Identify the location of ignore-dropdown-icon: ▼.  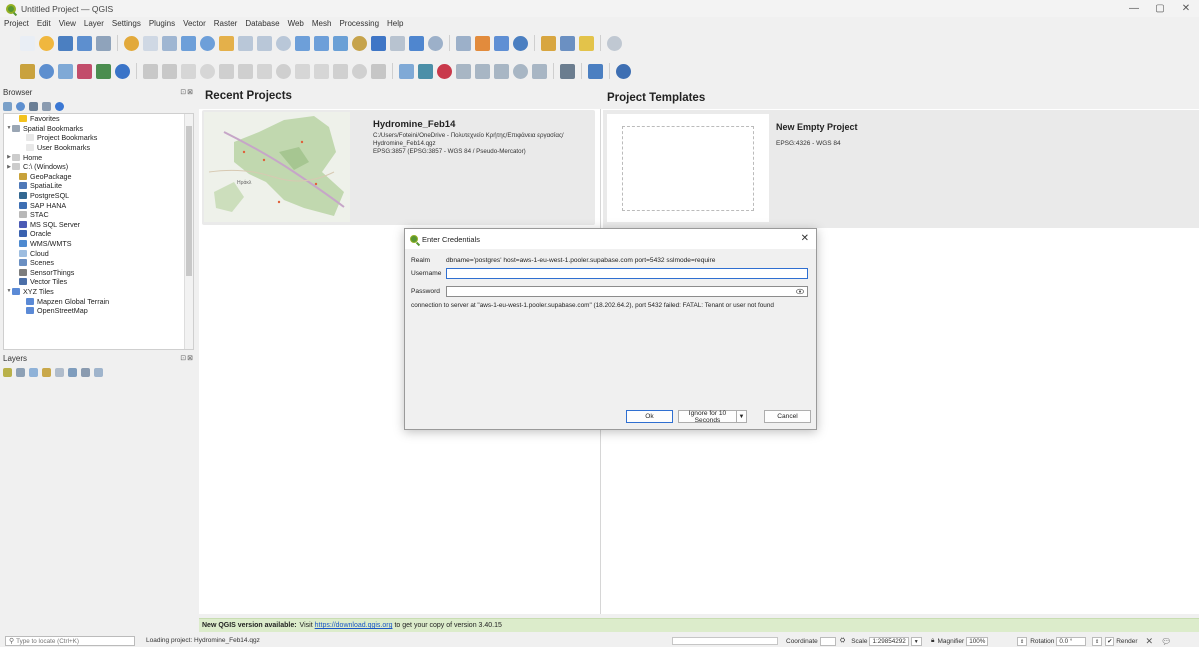
(741, 416).